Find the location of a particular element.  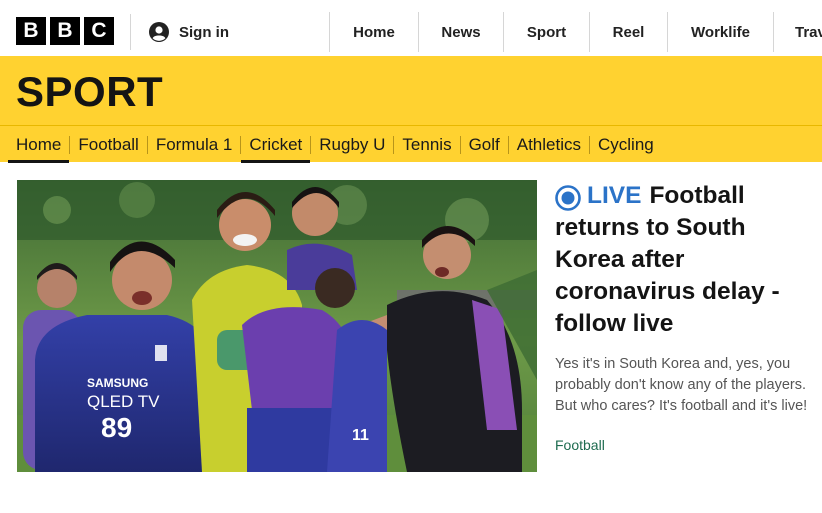

sport-nav-football: Football is located at coordinates (108, 145).